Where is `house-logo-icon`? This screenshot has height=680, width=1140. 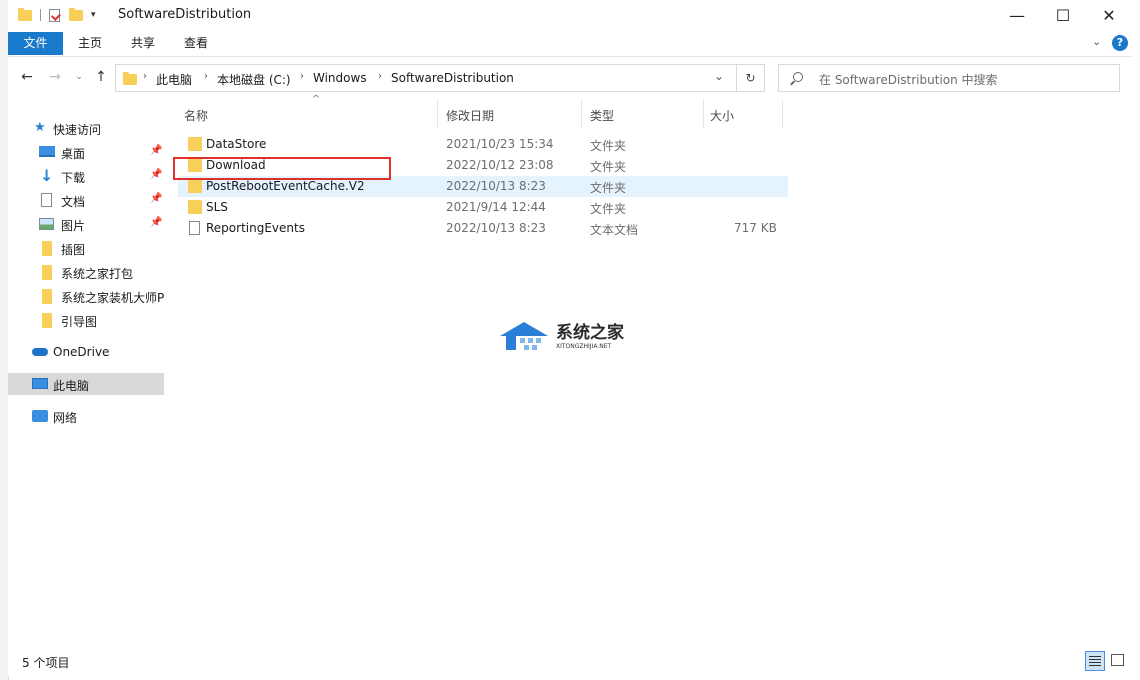 house-logo-icon is located at coordinates (524, 336).